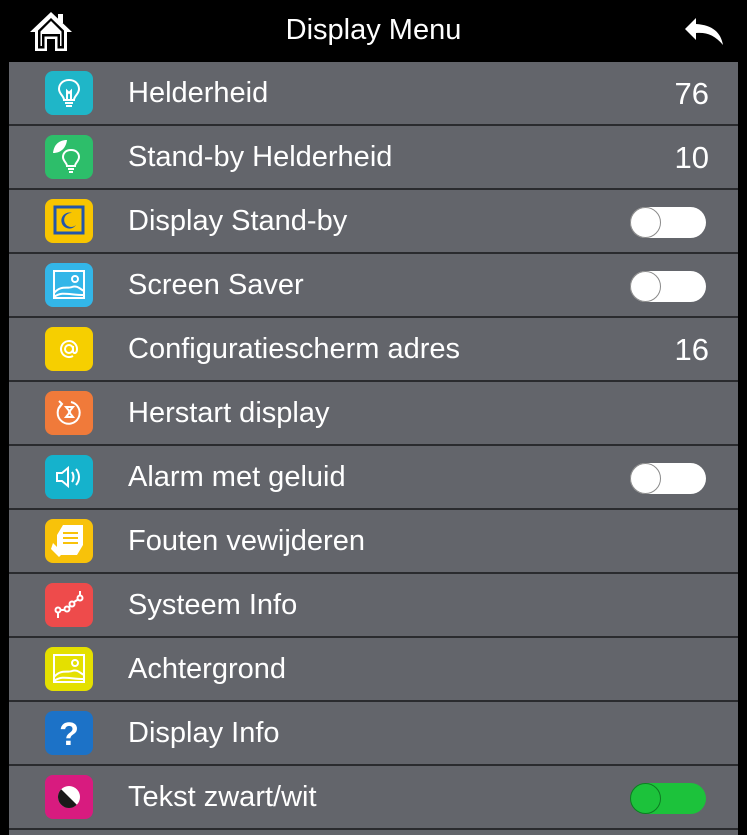 The width and height of the screenshot is (747, 835). Describe the element at coordinates (222, 797) in the screenshot. I see `setting-label: Tekst zwart/wit` at that location.